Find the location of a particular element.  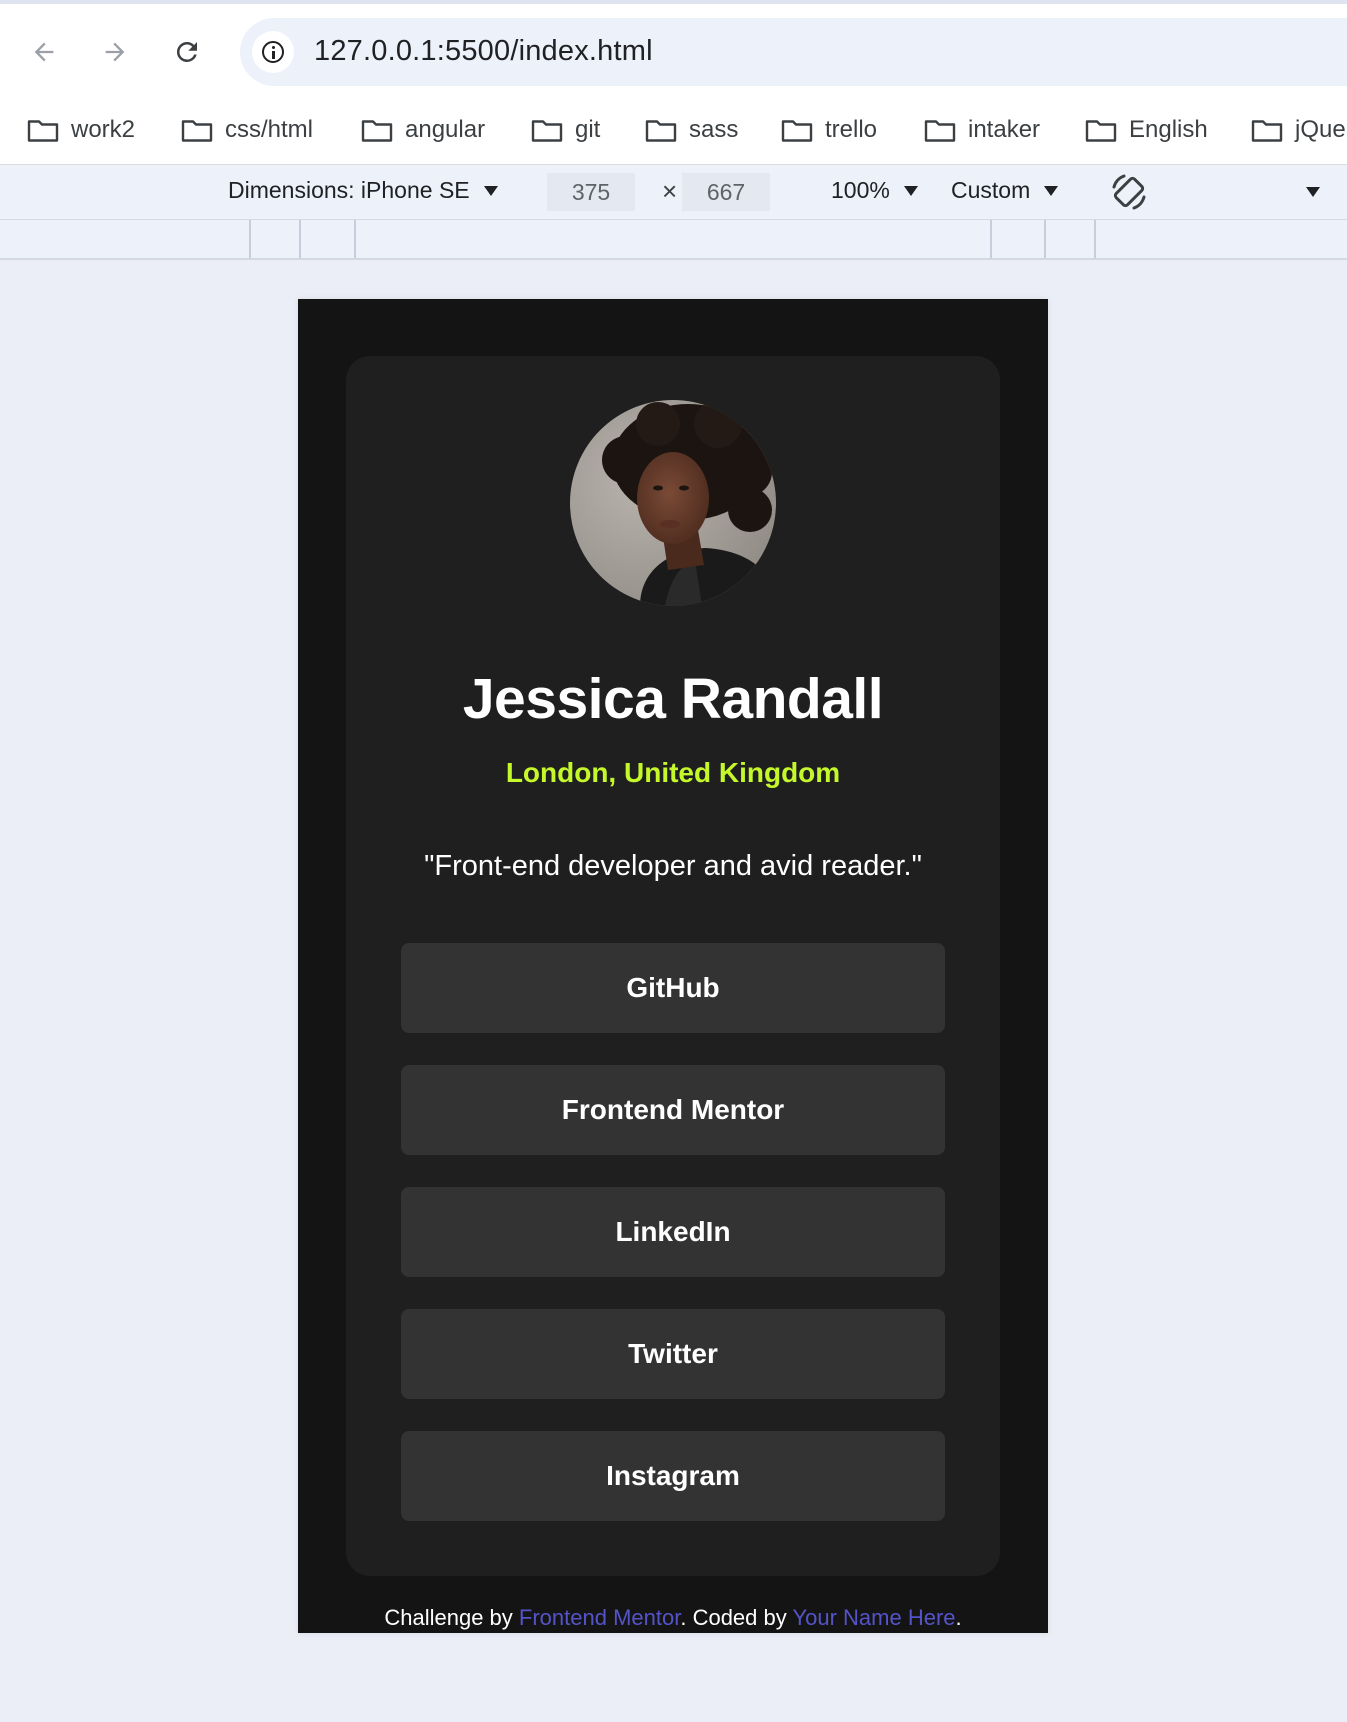

browser-toolbar: 127.0.0.1:5500/index.html is located at coordinates (673, 50).